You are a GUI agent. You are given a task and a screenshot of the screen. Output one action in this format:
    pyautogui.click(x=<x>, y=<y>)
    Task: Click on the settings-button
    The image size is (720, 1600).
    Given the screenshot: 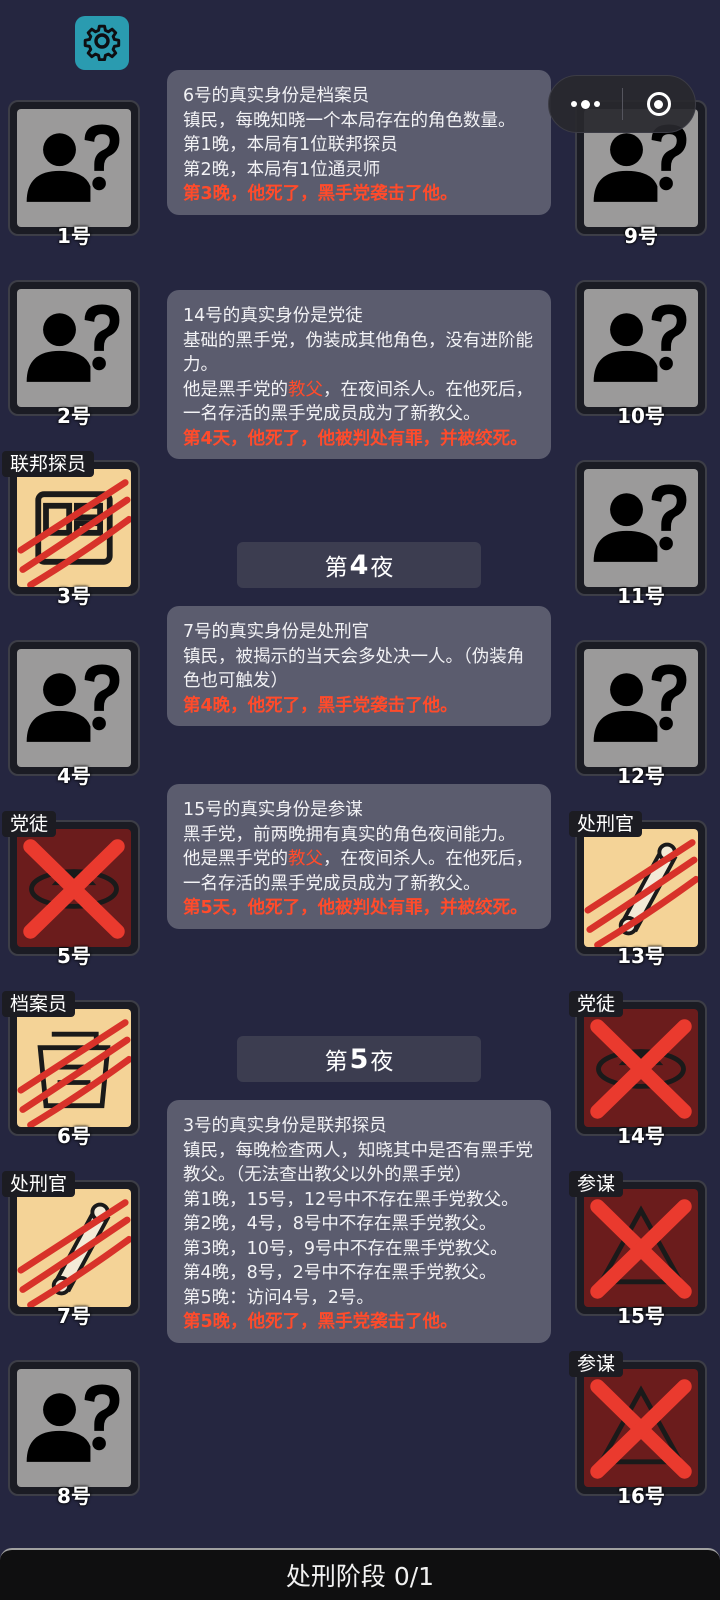 What is the action you would take?
    pyautogui.click(x=102, y=43)
    